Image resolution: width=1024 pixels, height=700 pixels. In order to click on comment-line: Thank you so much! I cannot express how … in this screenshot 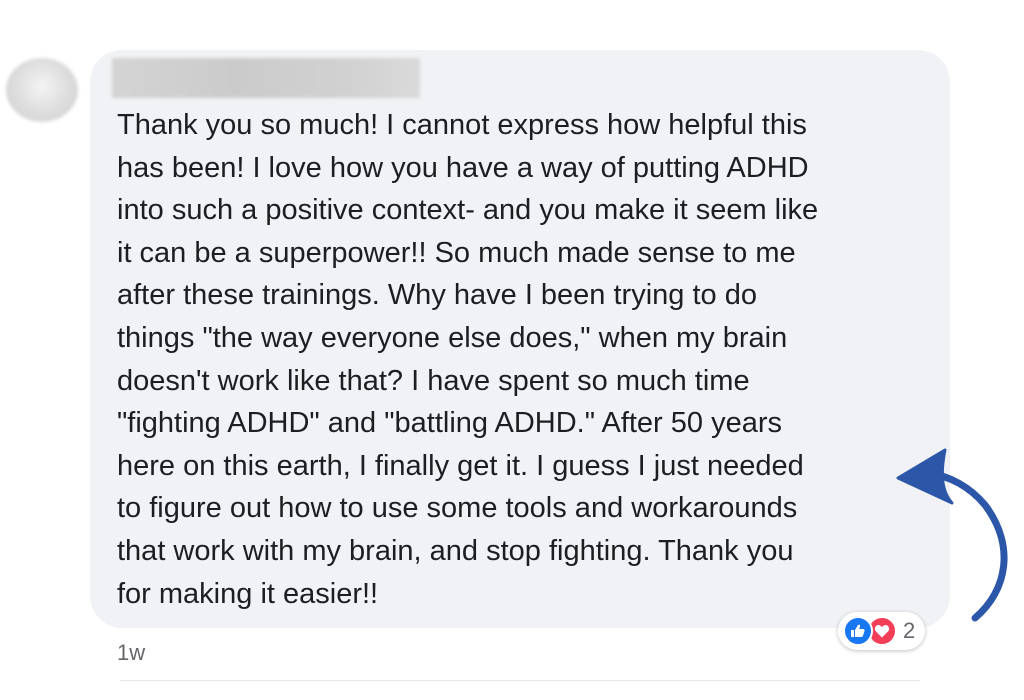, I will do `click(462, 125)`.